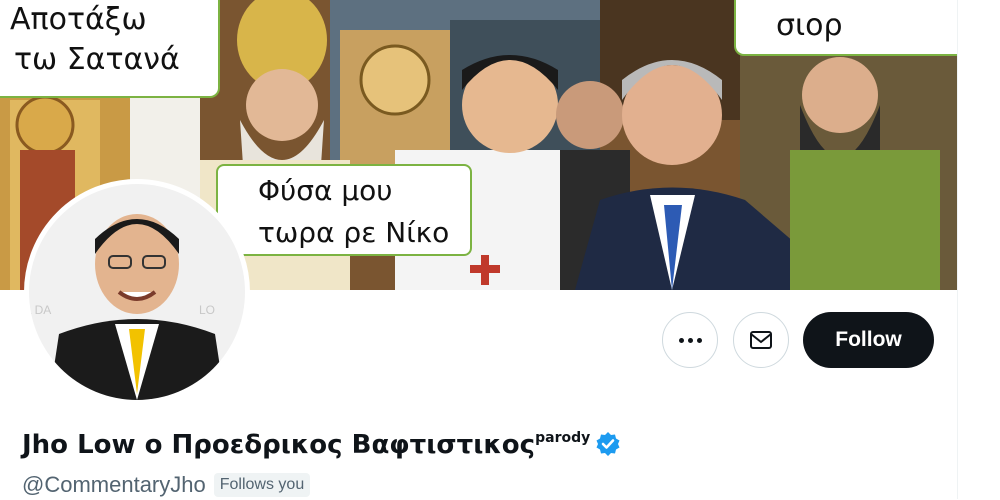 The height and width of the screenshot is (500, 1000). I want to click on envelope-icon, so click(761, 340).